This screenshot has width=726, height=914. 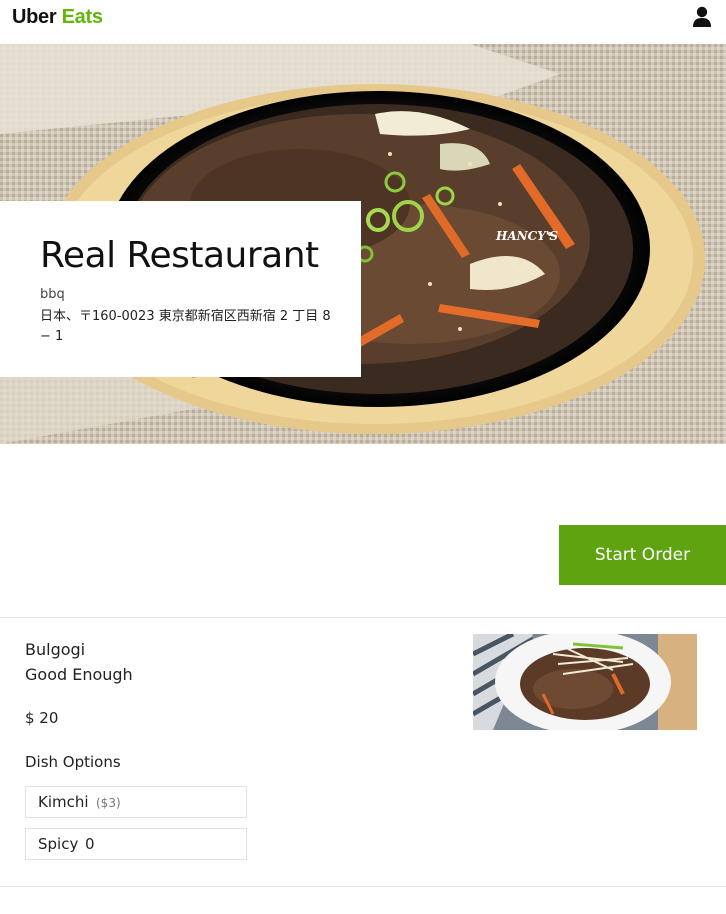 What do you see at coordinates (363, 22) in the screenshot?
I see `top-header: Uber Eats` at bounding box center [363, 22].